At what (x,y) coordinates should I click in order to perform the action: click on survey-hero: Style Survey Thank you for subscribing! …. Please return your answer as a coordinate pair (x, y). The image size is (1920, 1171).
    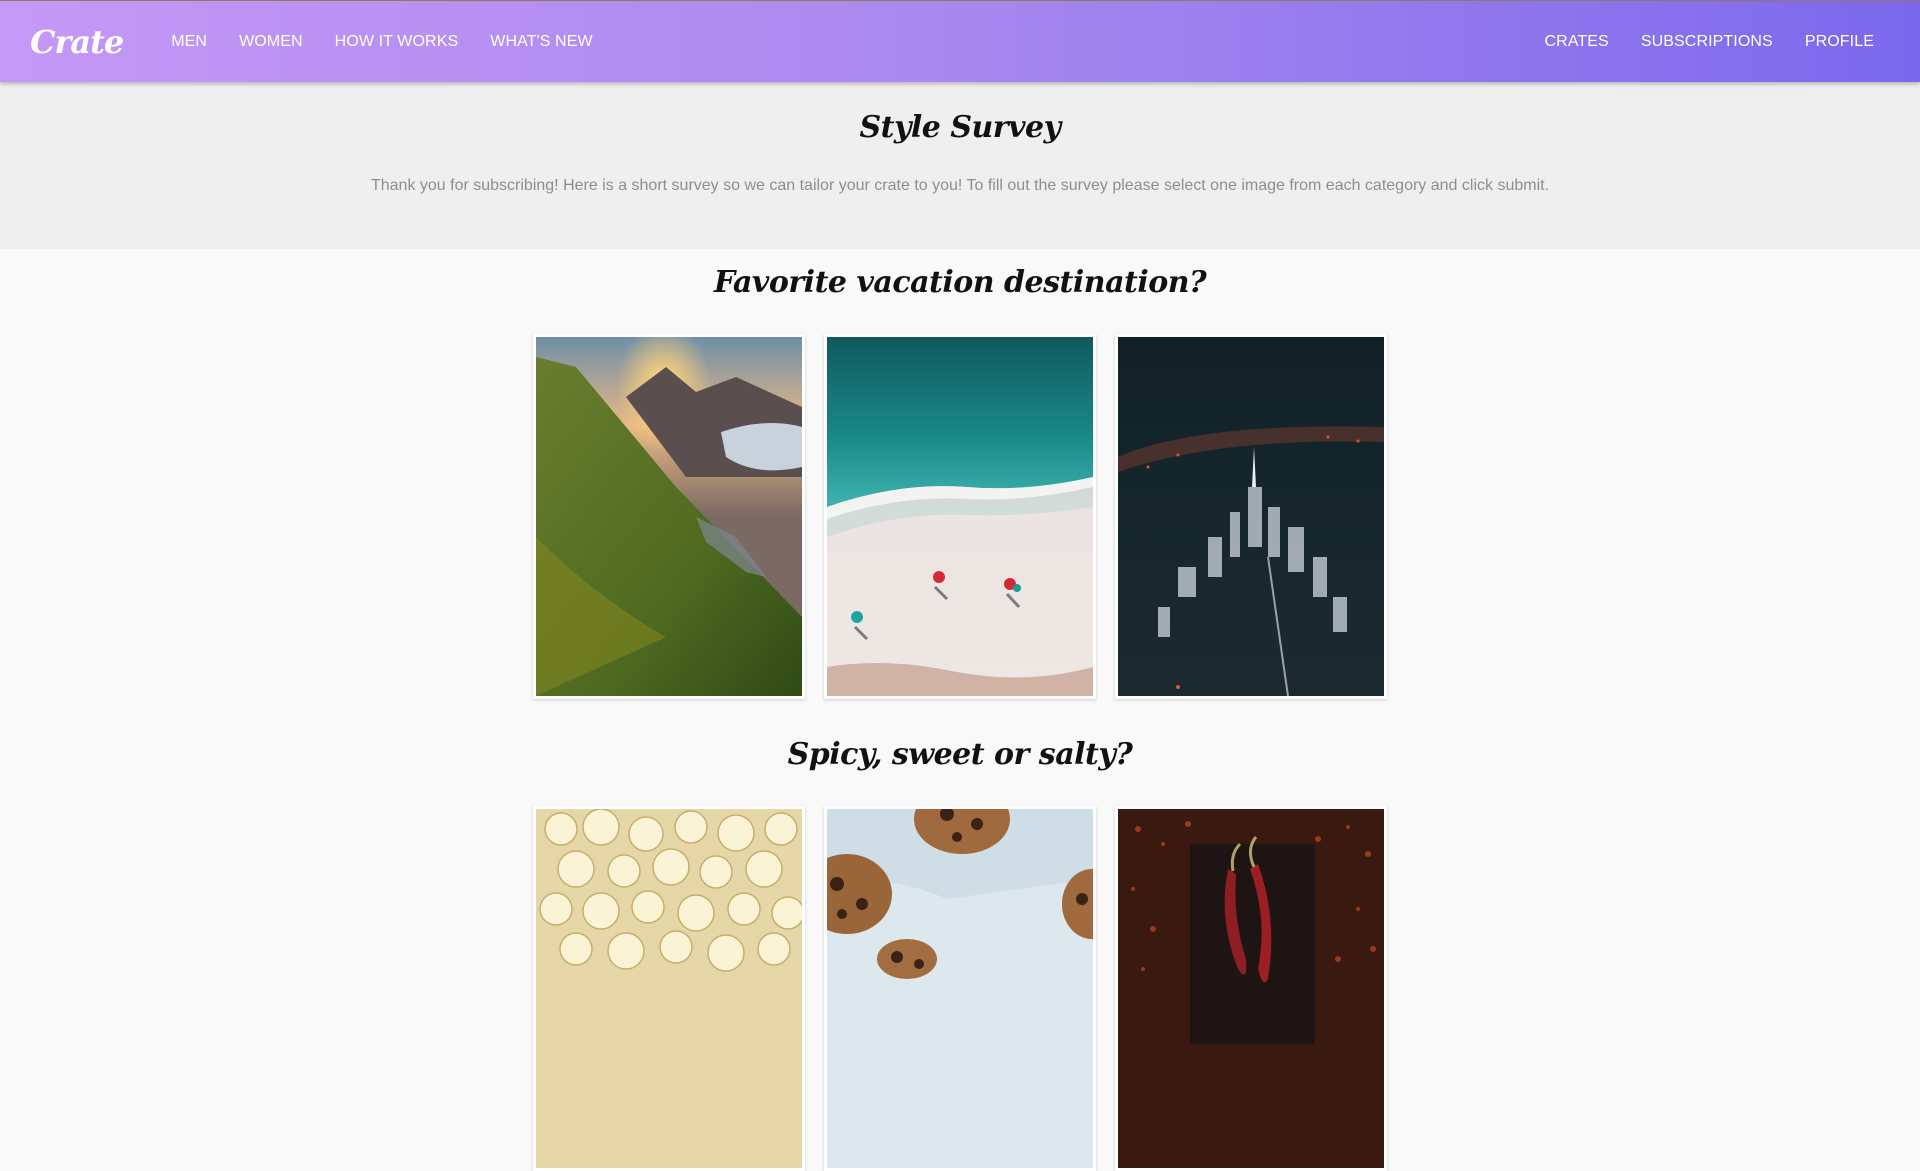
    Looking at the image, I should click on (960, 165).